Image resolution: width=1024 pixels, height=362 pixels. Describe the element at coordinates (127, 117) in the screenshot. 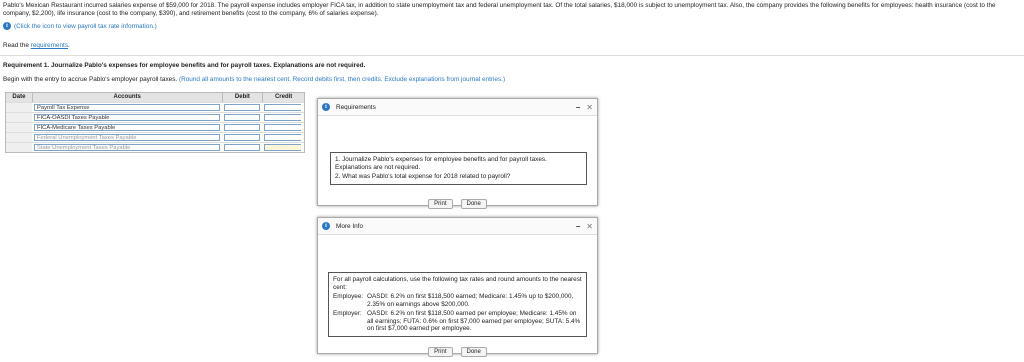

I see `account-field: FICA-OASDI Taxes Payable` at that location.